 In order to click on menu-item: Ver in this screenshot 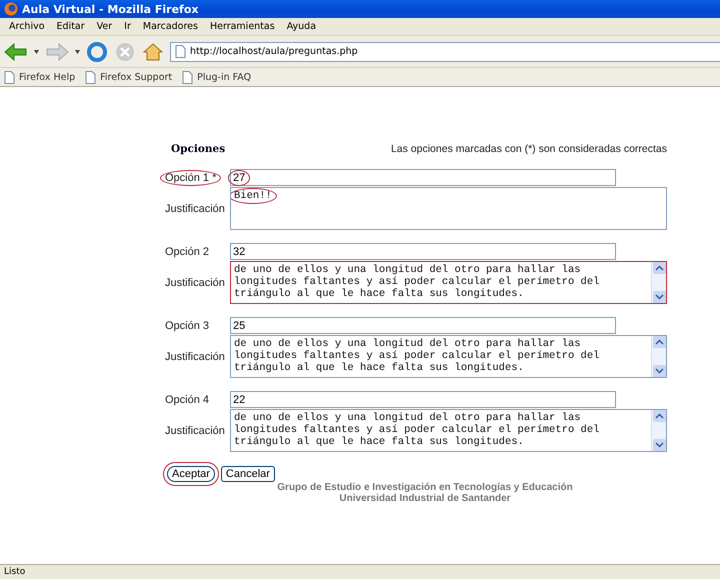, I will do `click(105, 26)`.